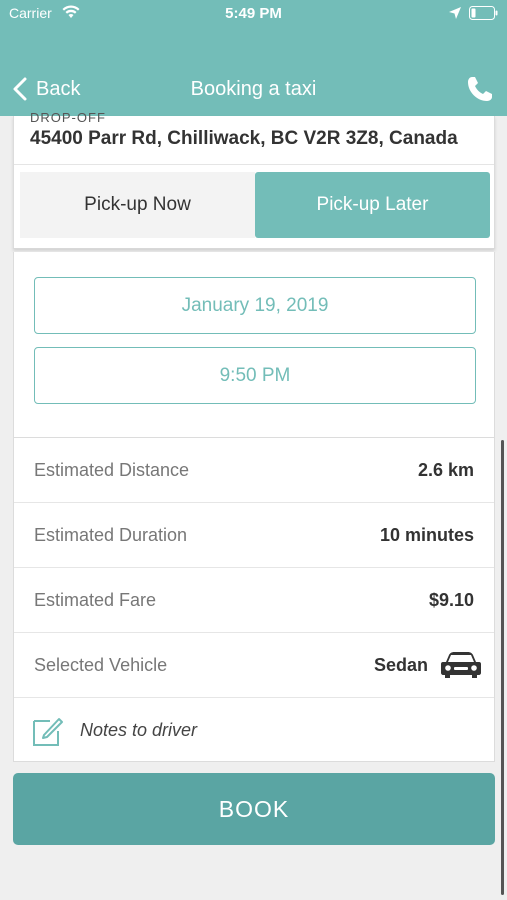 Image resolution: width=507 pixels, height=900 pixels. Describe the element at coordinates (95, 600) in the screenshot. I see `fare-label: Estimated Fare` at that location.